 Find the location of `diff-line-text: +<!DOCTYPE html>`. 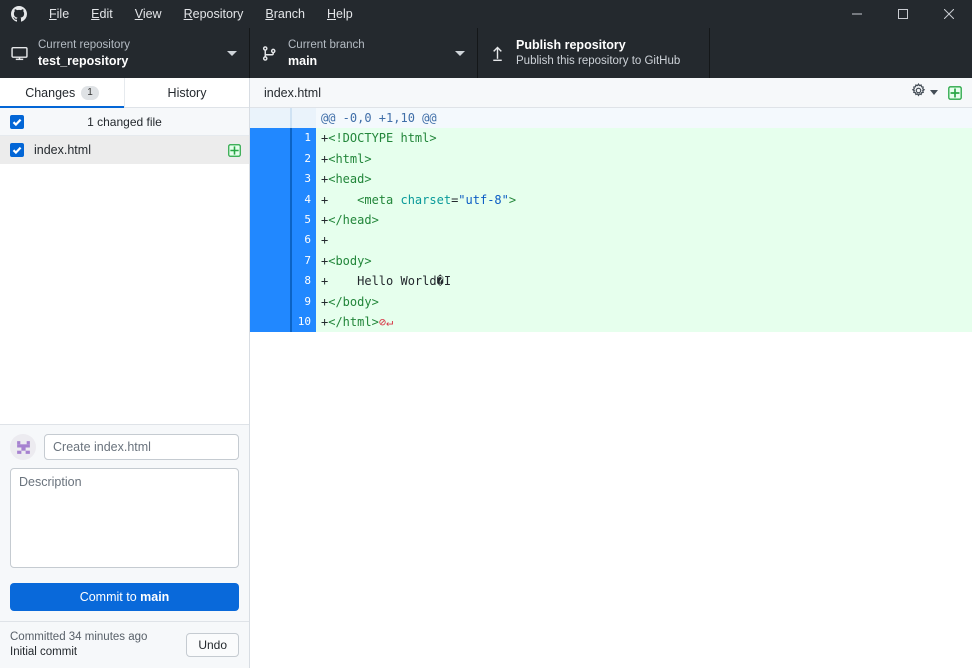

diff-line-text: +<!DOCTYPE html> is located at coordinates (644, 138).